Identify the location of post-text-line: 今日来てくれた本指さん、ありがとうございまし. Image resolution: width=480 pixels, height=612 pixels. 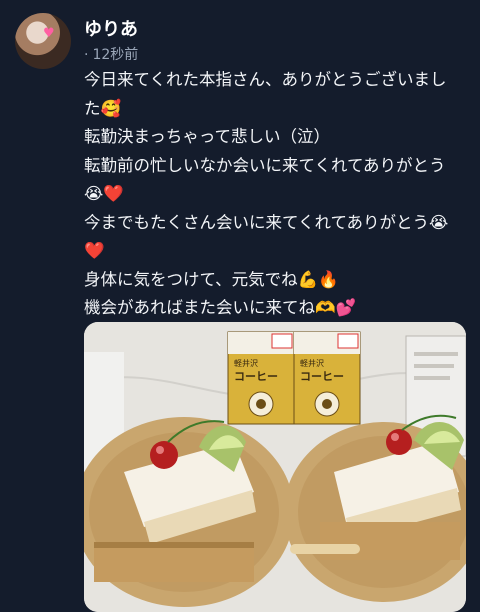
(265, 79).